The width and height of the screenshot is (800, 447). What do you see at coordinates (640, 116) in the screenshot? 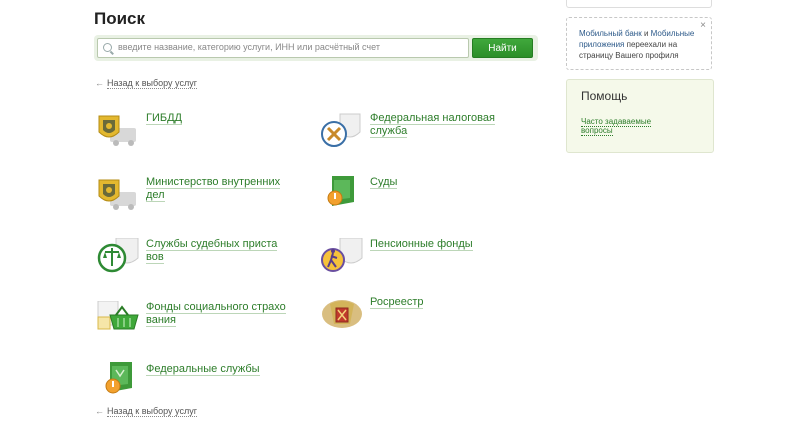
I see `help-panel: Помощь Часто задаваемые вопросы` at bounding box center [640, 116].